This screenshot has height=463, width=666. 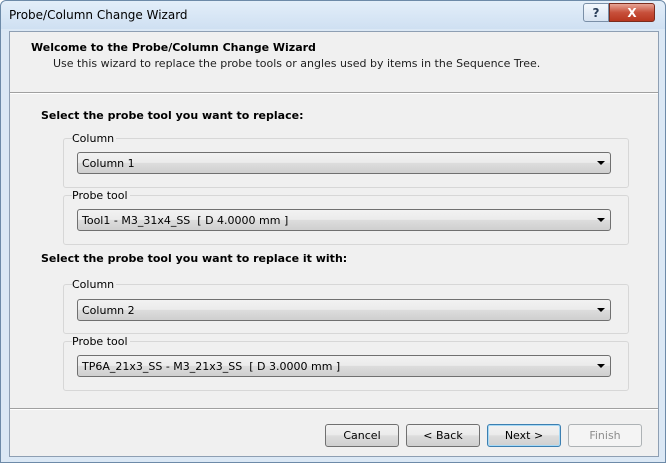 I want to click on next-button: Next >, so click(x=524, y=435).